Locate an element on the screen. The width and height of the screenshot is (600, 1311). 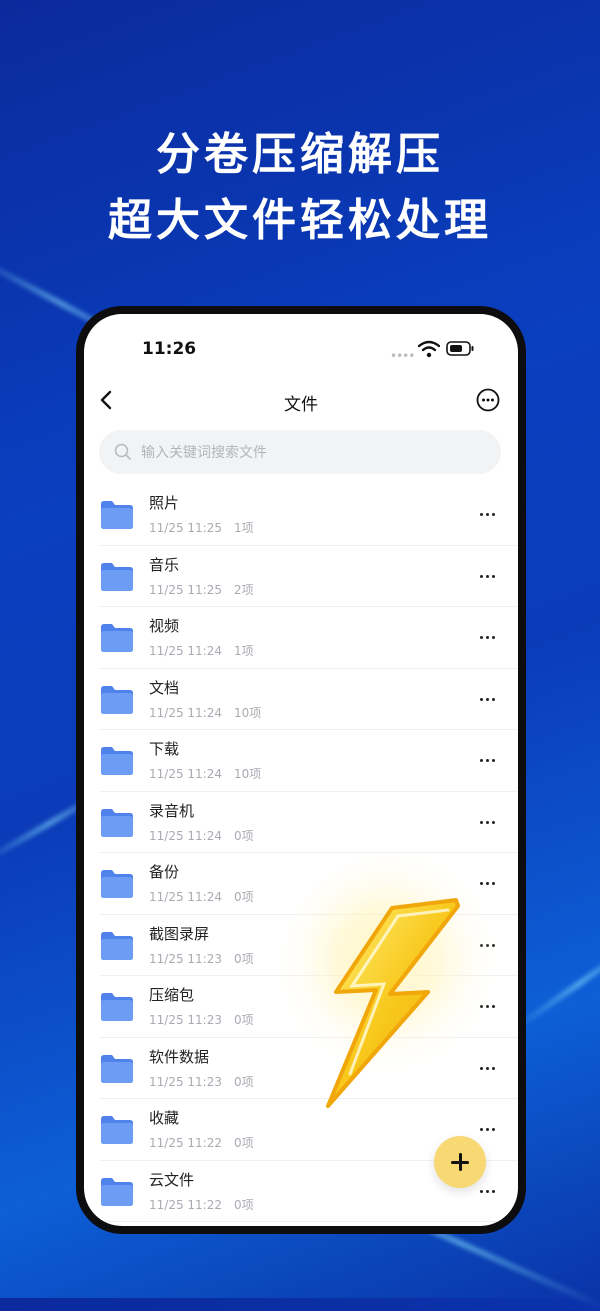
folder-name: 音乐 is located at coordinates (164, 564).